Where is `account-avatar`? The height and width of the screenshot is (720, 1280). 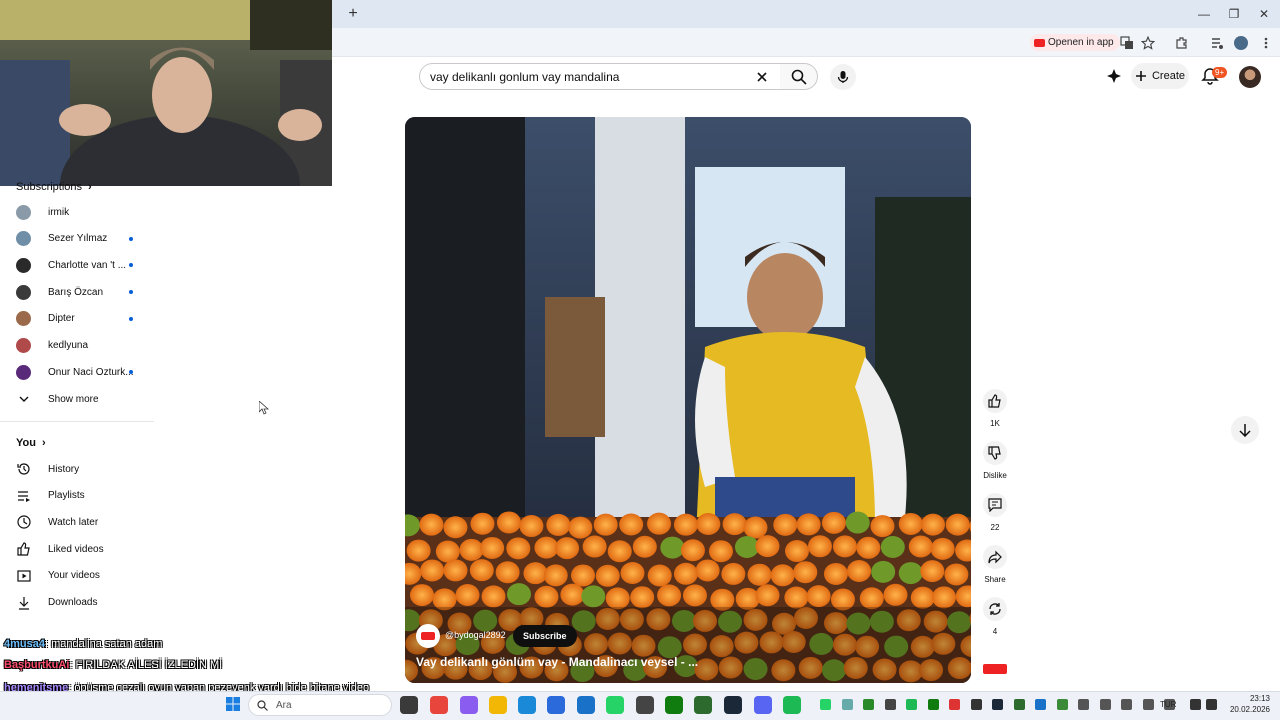
account-avatar is located at coordinates (1250, 77).